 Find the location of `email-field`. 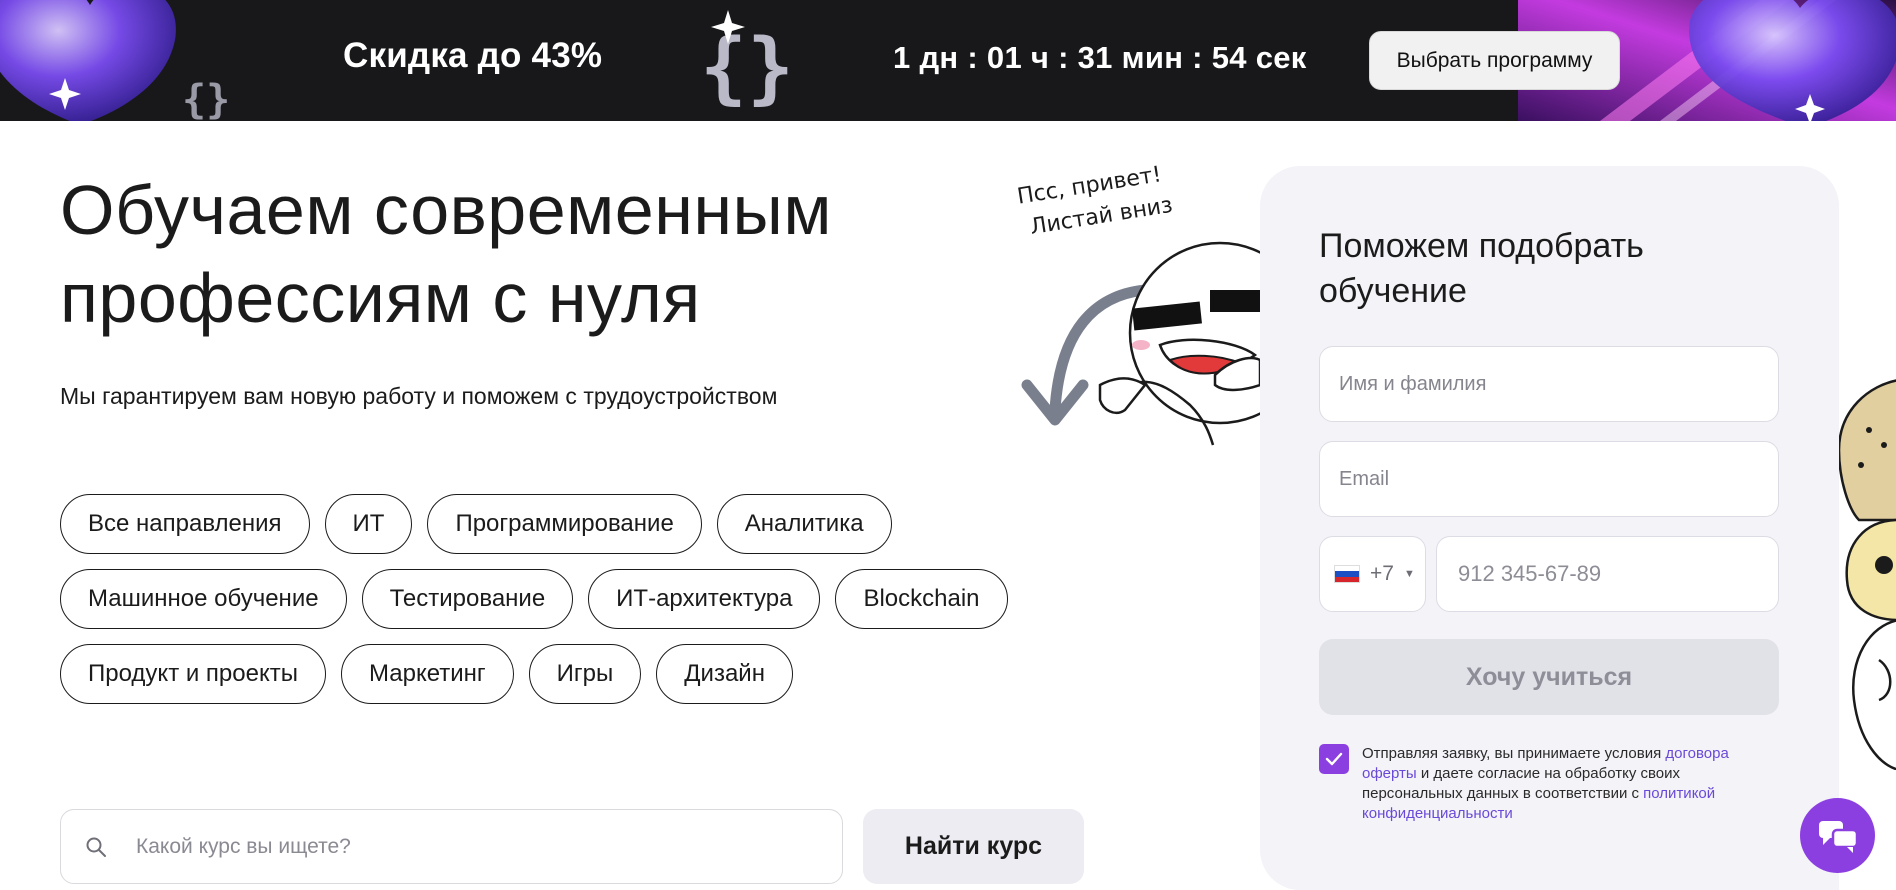

email-field is located at coordinates (1549, 479).